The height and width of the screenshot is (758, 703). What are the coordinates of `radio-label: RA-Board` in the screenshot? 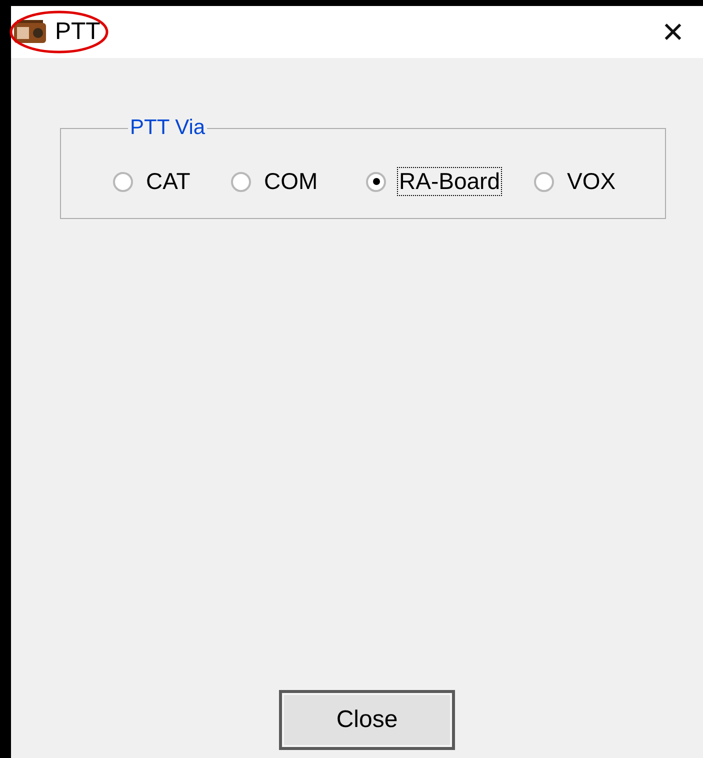 It's located at (449, 181).